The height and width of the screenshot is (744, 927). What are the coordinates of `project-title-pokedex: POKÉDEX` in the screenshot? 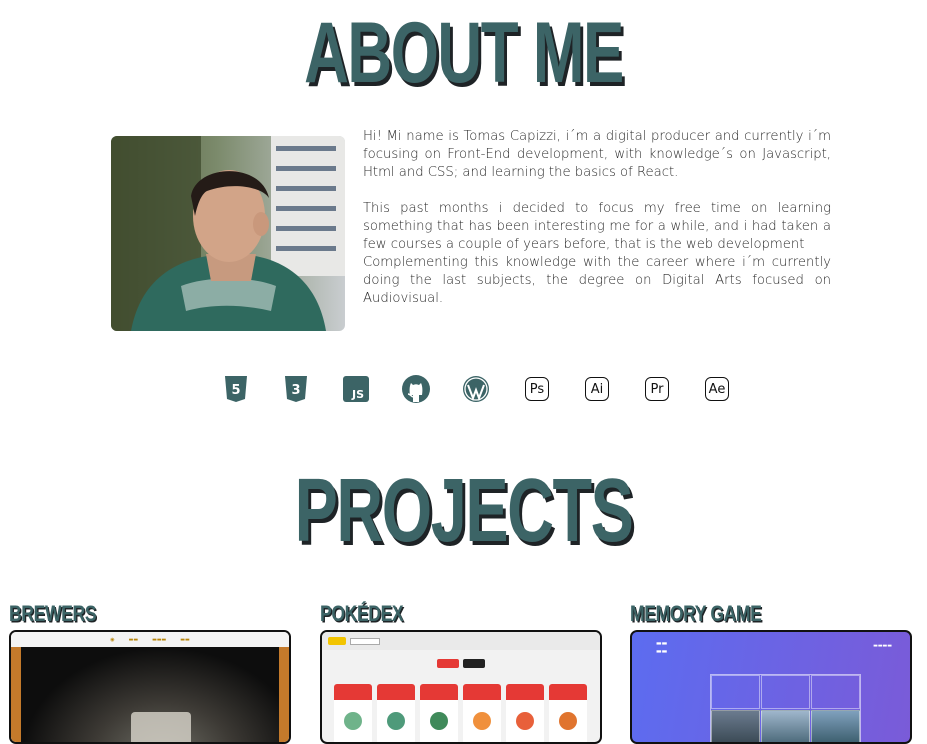 It's located at (362, 613).